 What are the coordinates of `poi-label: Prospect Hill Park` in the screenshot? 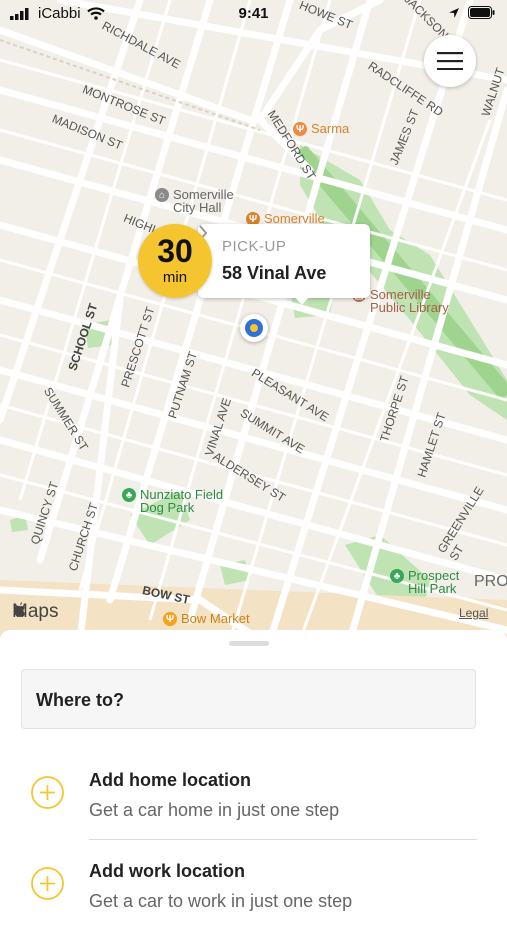 It's located at (434, 582).